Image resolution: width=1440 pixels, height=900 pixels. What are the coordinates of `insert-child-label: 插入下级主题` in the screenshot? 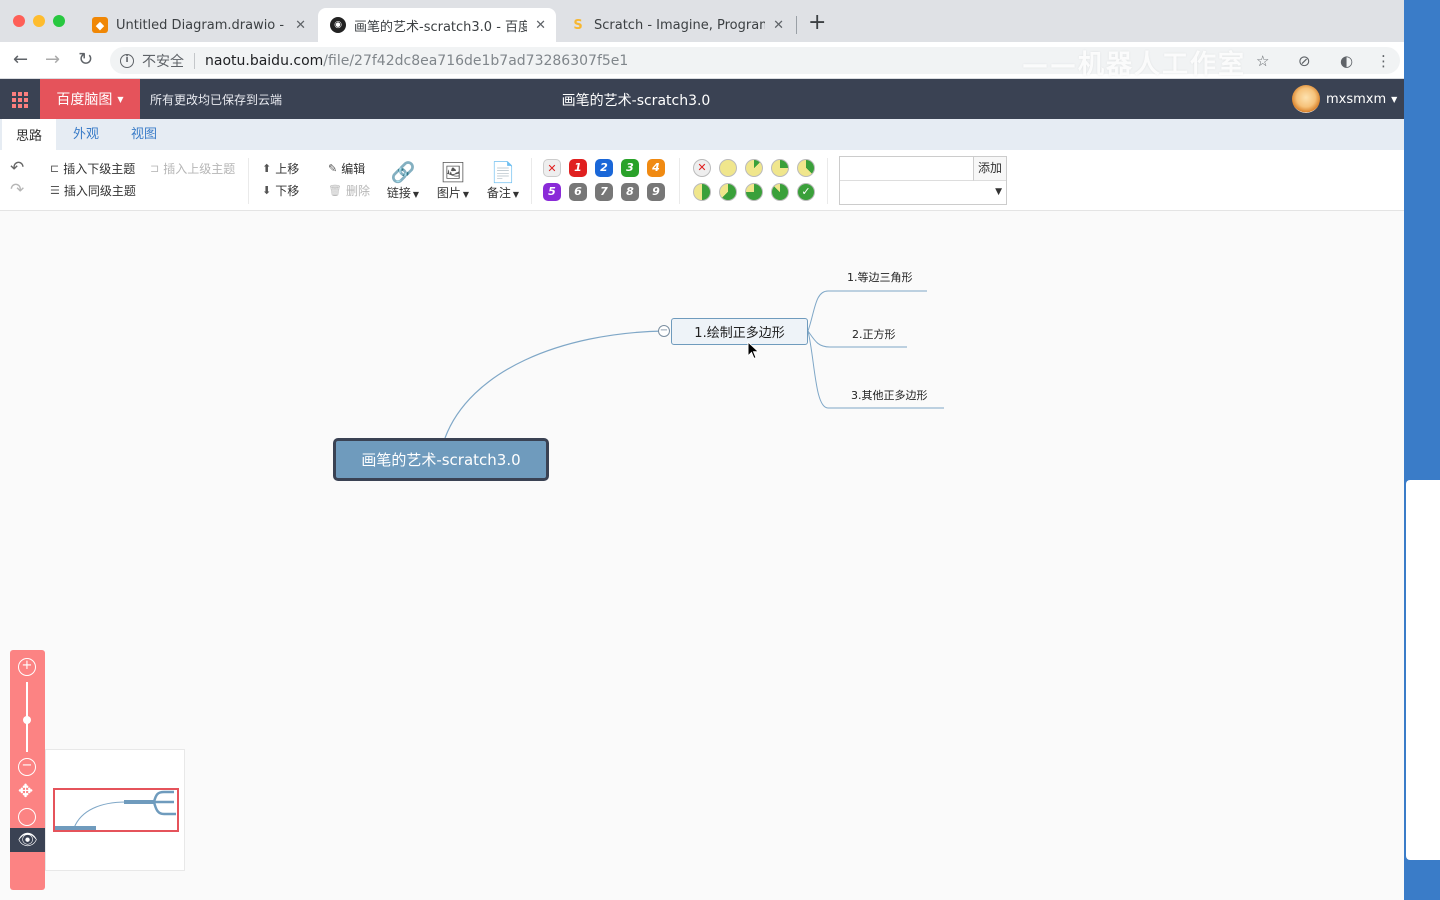 It's located at (99, 169).